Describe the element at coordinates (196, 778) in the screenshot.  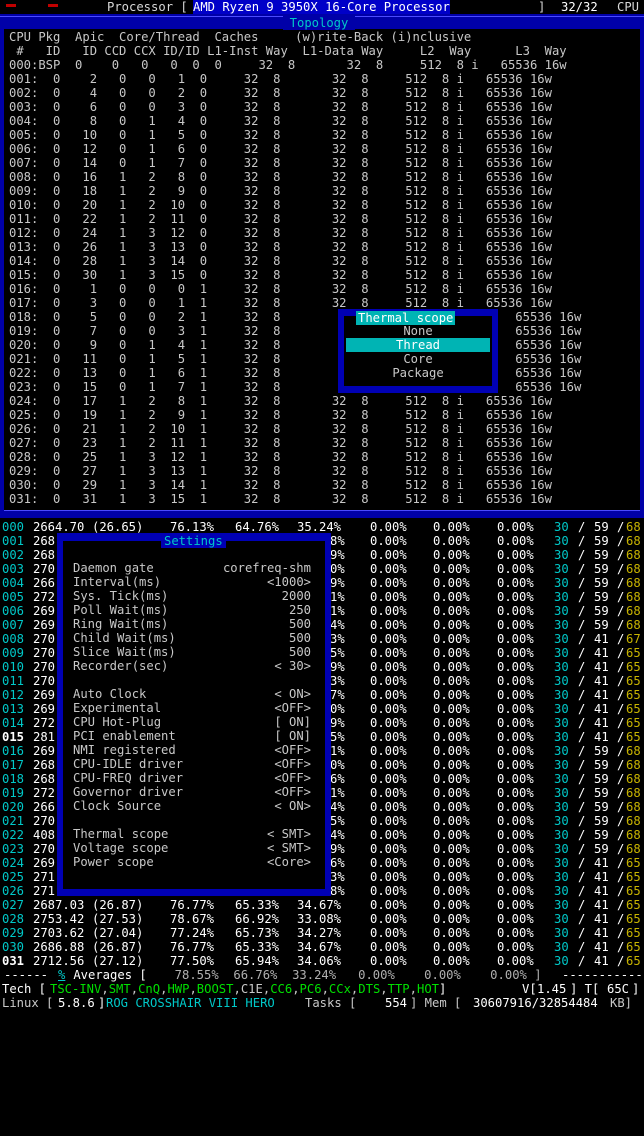
I see `settings-row: CPU-FREQ driver <OFF>` at that location.